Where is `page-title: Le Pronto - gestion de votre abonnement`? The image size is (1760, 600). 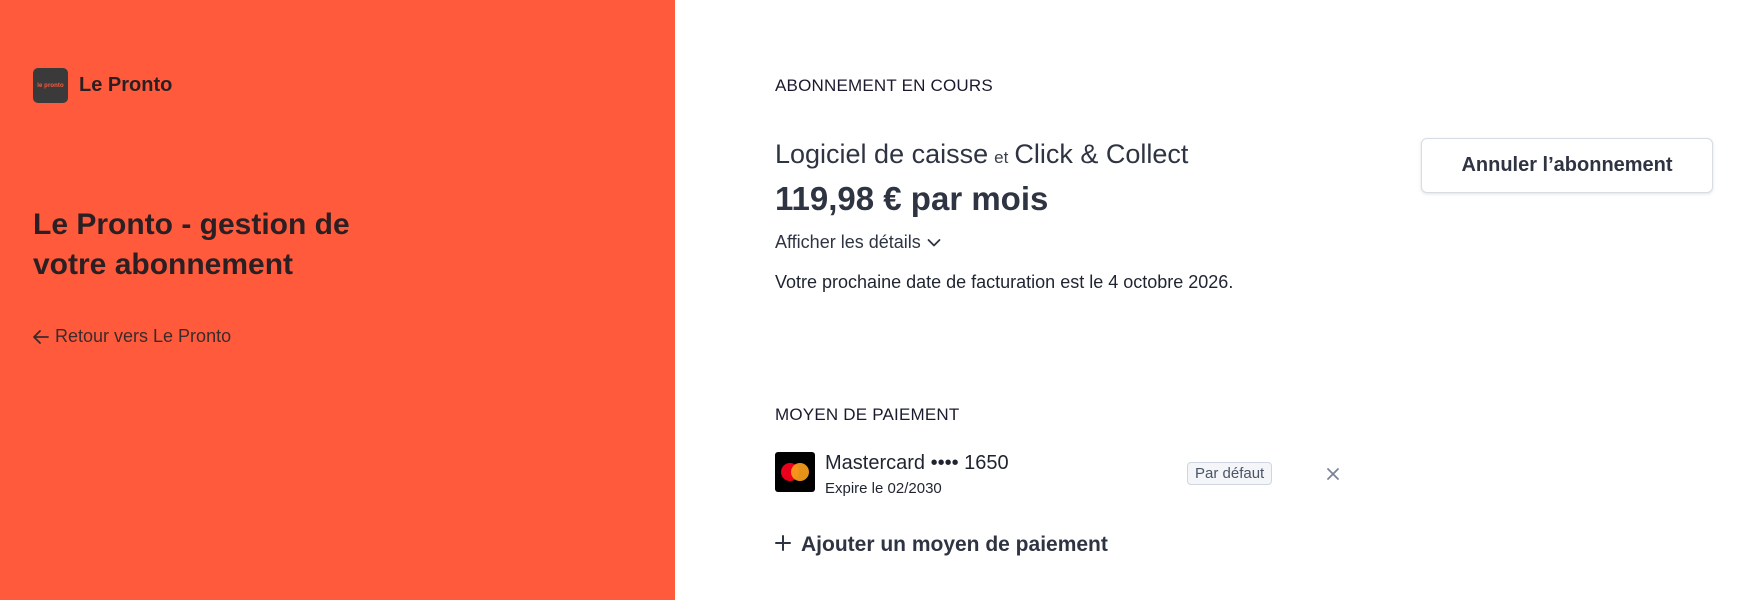 page-title: Le Pronto - gestion de votre abonnement is located at coordinates (191, 244).